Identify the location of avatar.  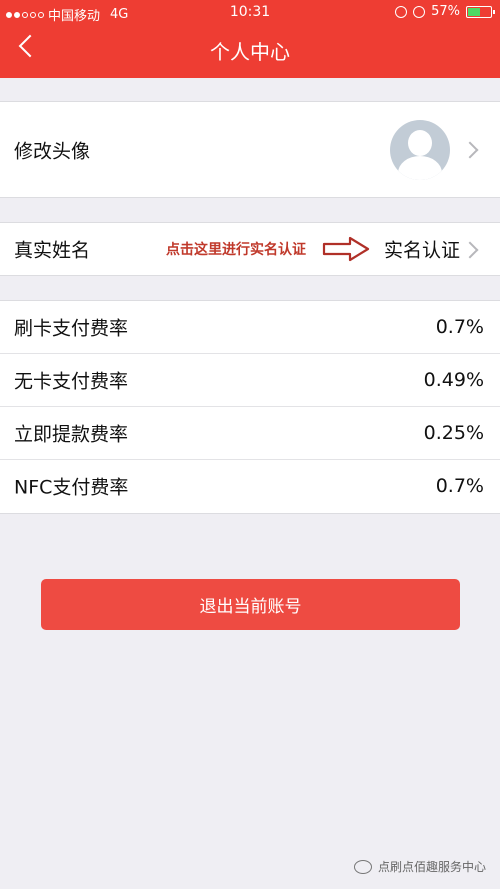
(420, 150).